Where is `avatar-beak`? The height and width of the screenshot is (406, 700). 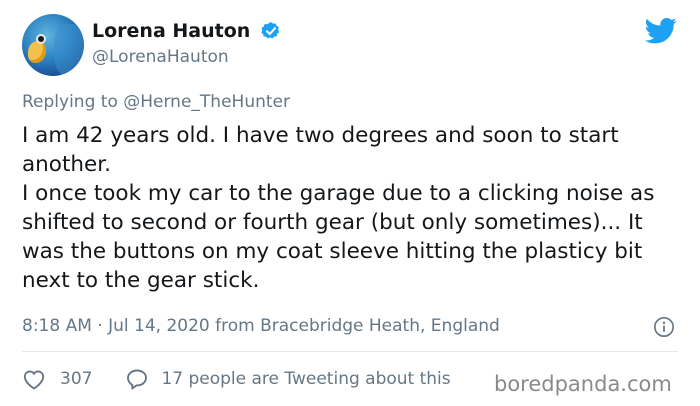 avatar-beak is located at coordinates (37, 52).